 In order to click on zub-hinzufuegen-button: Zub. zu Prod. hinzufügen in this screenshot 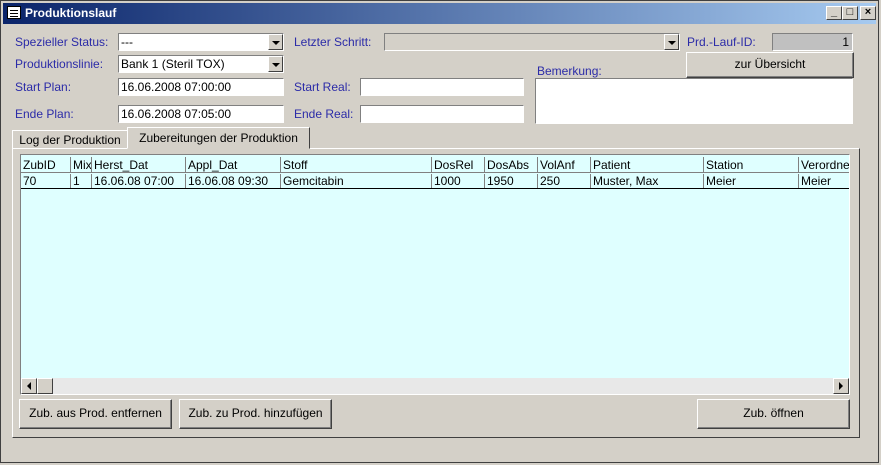, I will do `click(255, 414)`.